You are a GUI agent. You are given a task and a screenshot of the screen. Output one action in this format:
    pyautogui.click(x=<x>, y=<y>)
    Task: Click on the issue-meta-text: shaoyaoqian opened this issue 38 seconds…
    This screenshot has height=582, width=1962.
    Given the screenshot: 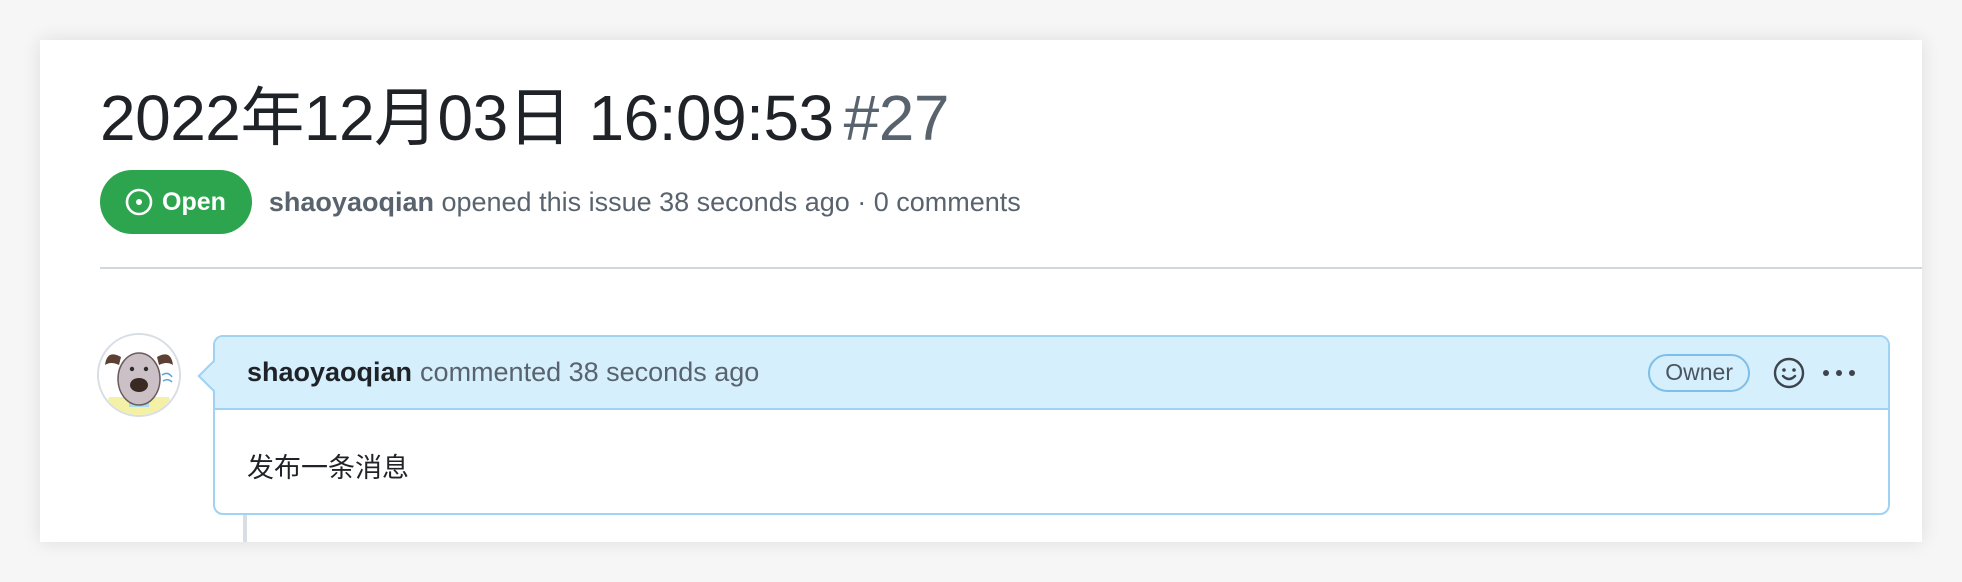 What is the action you would take?
    pyautogui.click(x=645, y=202)
    